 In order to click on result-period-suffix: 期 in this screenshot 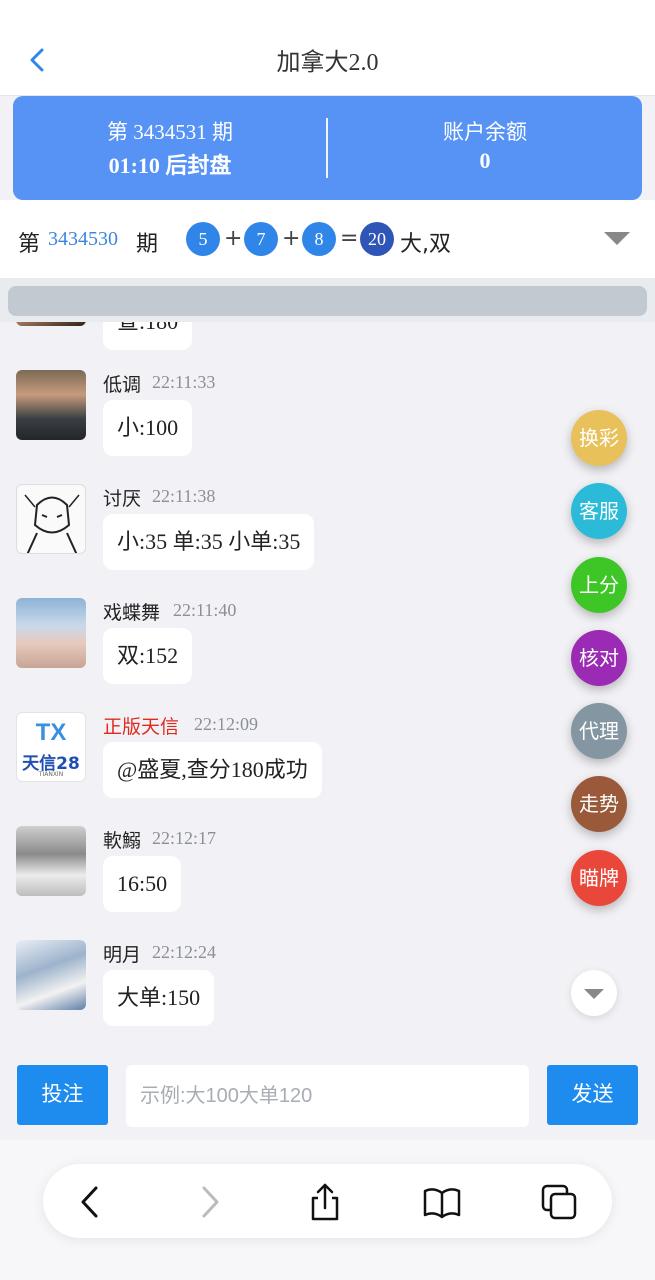, I will do `click(147, 244)`.